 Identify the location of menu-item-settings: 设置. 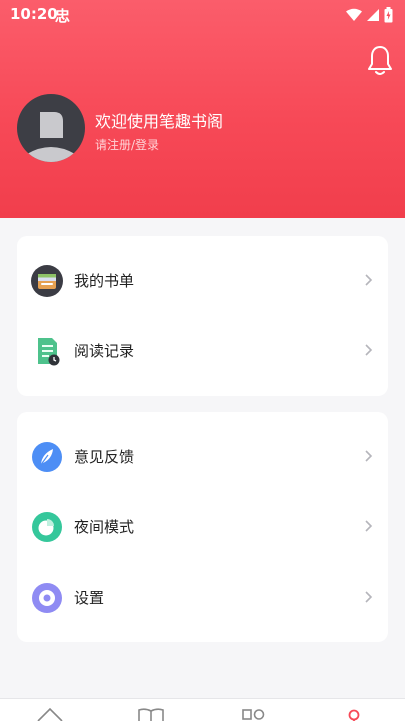
(202, 598).